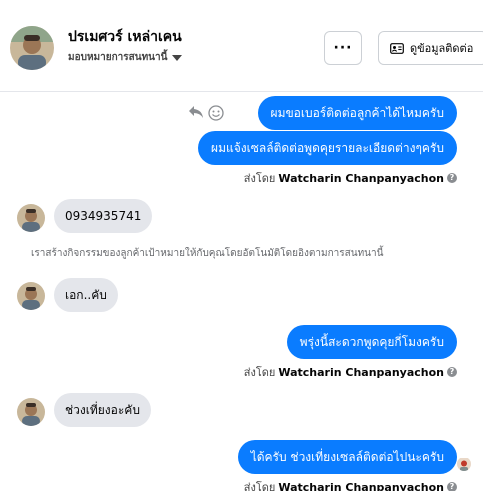 This screenshot has height=491, width=483. What do you see at coordinates (347, 457) in the screenshot?
I see `outgoing-message-bubble: ได้ครับ ช่วงเที่ยงเซลล์ติดต่อไปนะครับ` at bounding box center [347, 457].